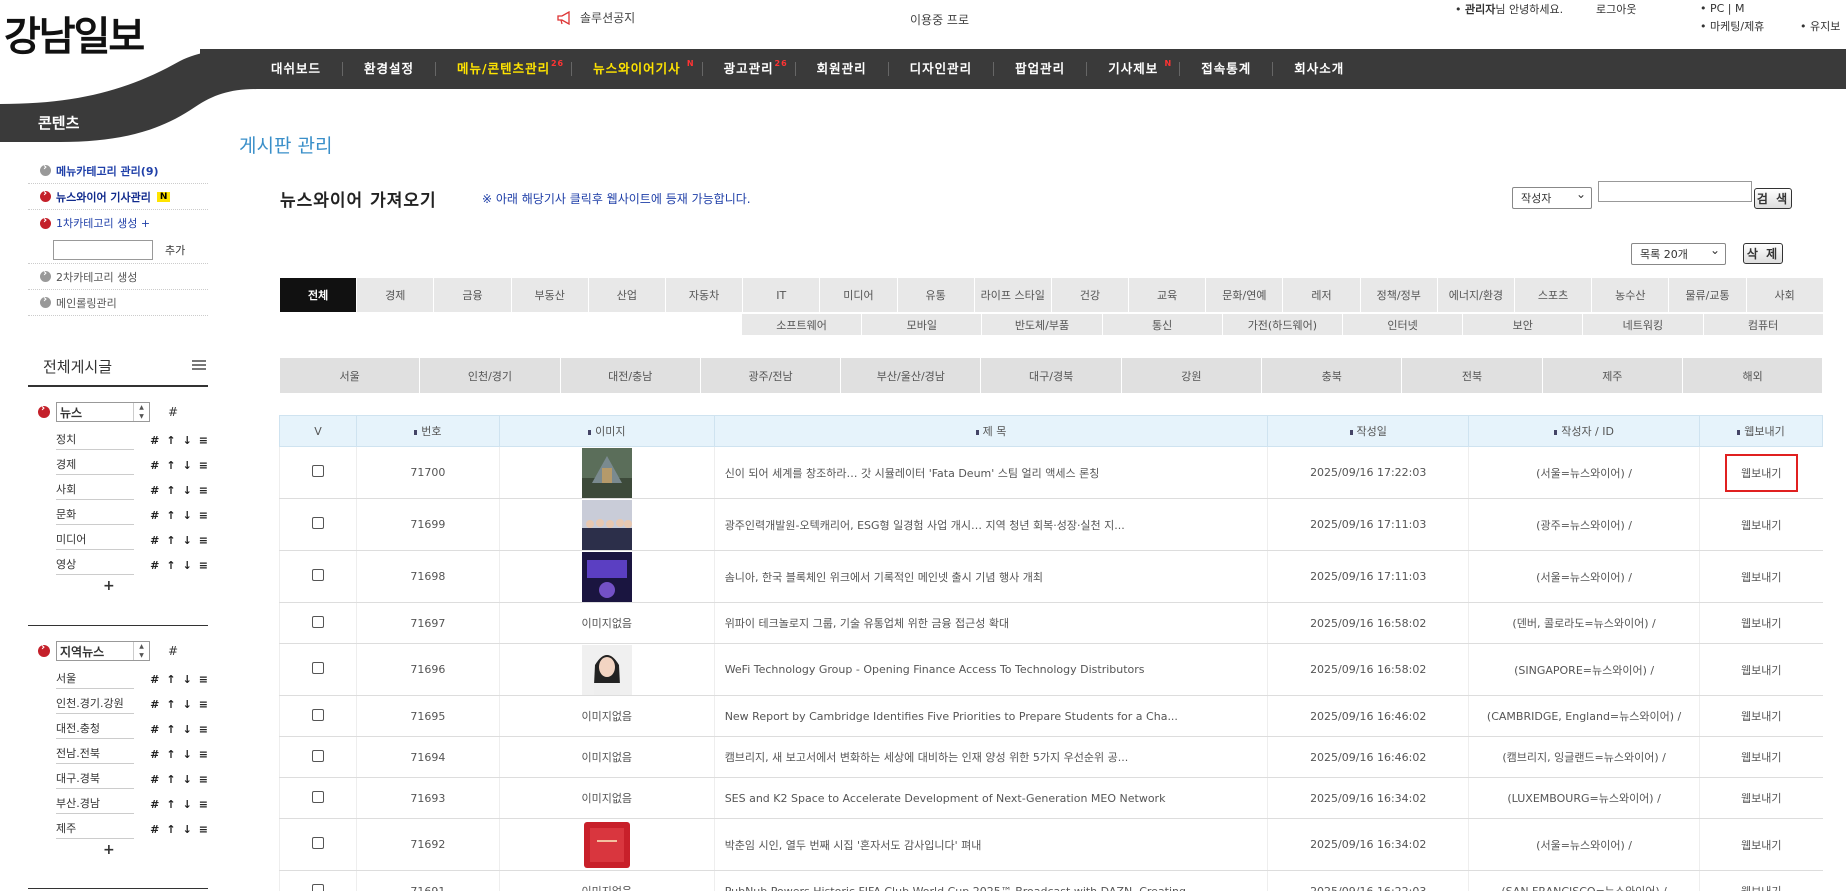 This screenshot has height=891, width=1846. Describe the element at coordinates (842, 69) in the screenshot. I see `nav-item: 회원관리` at that location.